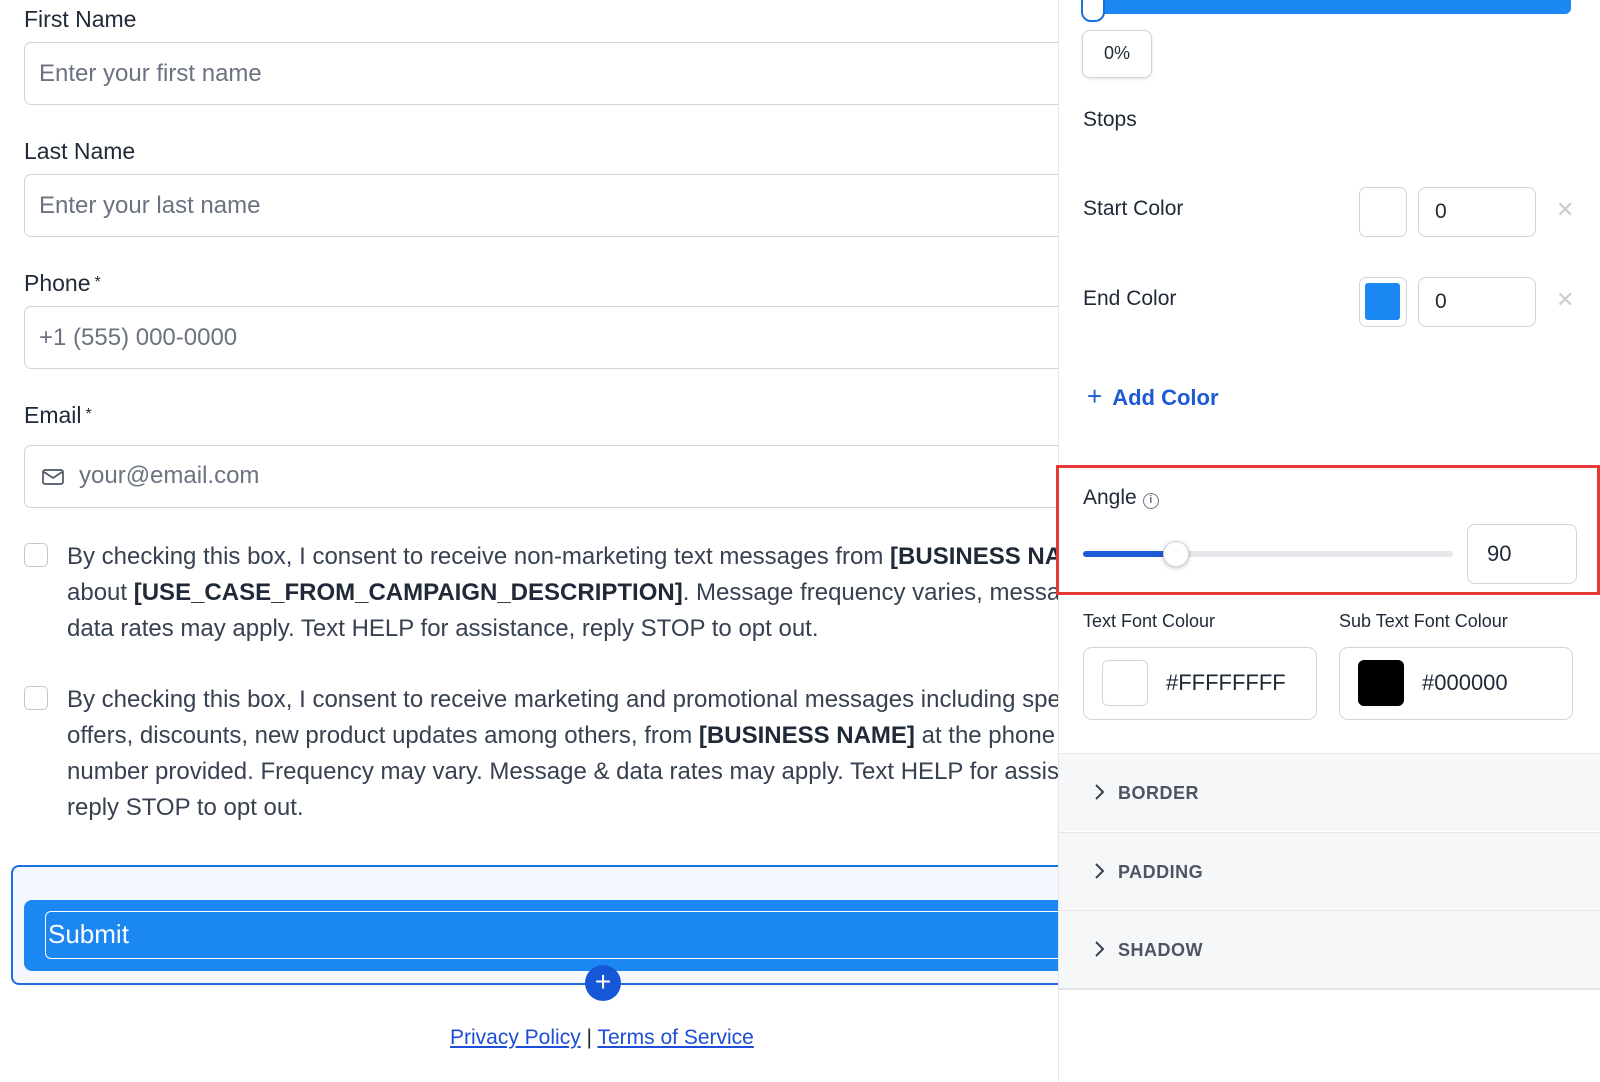 The width and height of the screenshot is (1600, 1082). Describe the element at coordinates (1565, 210) in the screenshot. I see `remove-start-color-icon: ✕` at that location.